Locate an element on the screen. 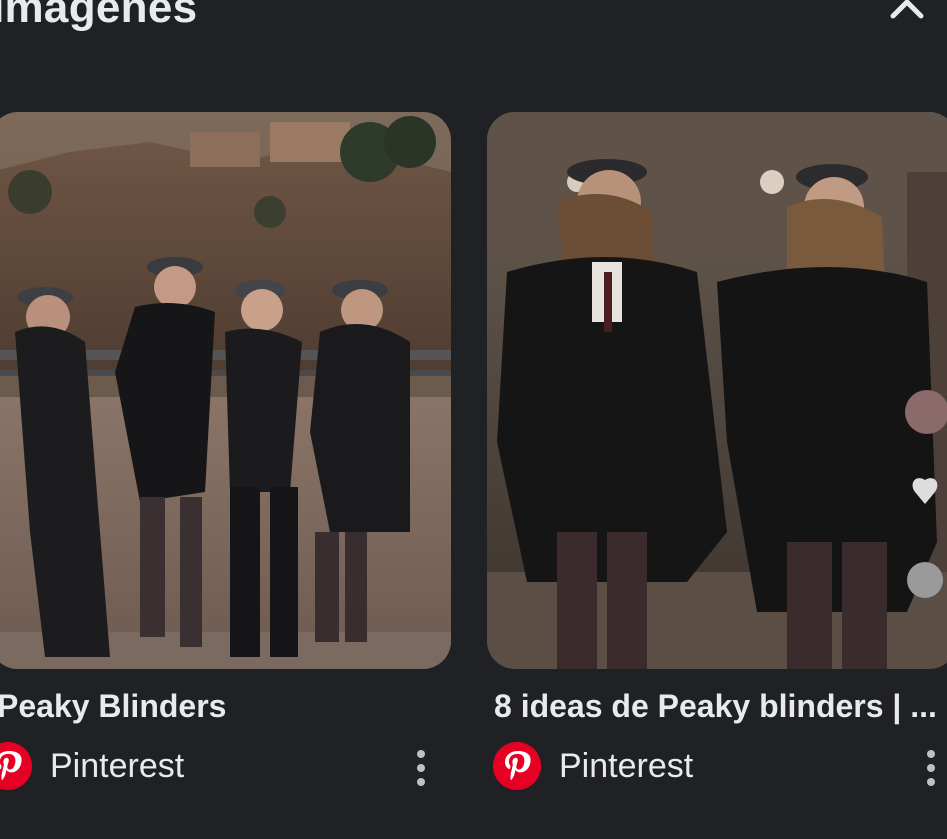 This screenshot has width=947, height=839. collapse-section-button is located at coordinates (907, 13).